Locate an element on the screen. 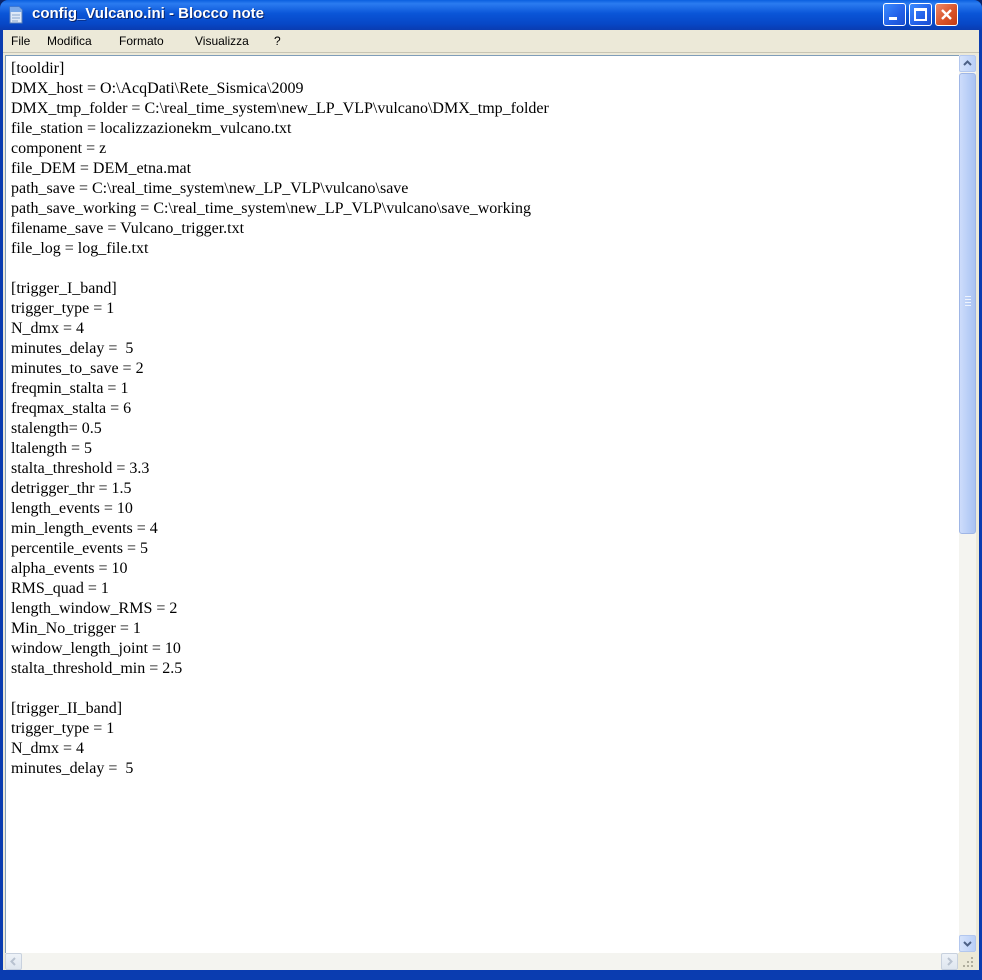 This screenshot has width=982, height=980. vertical-scrollbar is located at coordinates (967, 503).